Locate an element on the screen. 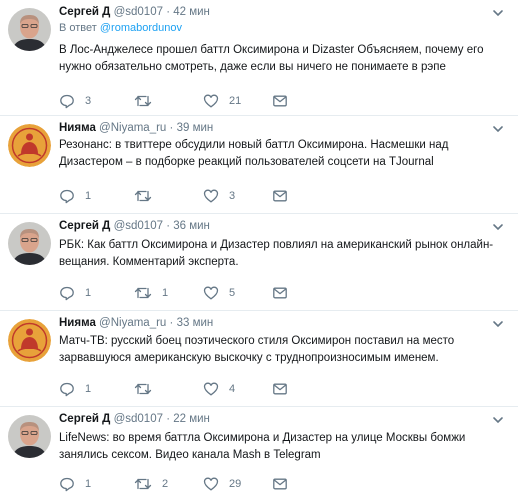 This screenshot has width=518, height=500. reply-to-link: @romabordunov is located at coordinates (141, 28).